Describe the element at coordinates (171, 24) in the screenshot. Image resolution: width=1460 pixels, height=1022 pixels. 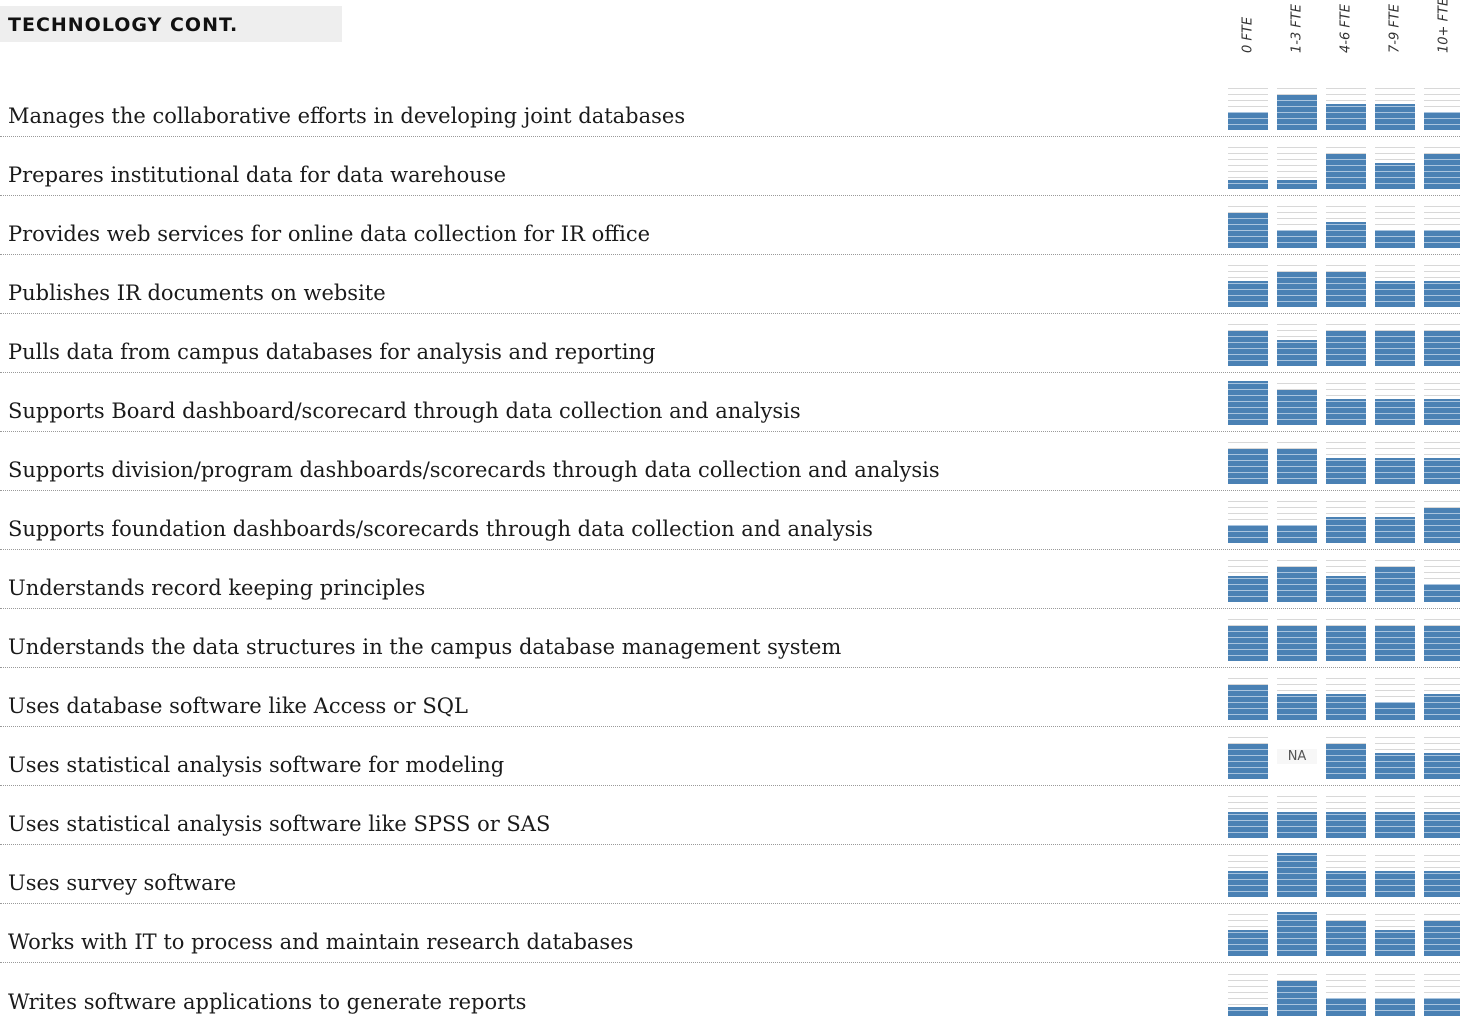
I see `section-title: TECHNOLOGY CONT.` at that location.